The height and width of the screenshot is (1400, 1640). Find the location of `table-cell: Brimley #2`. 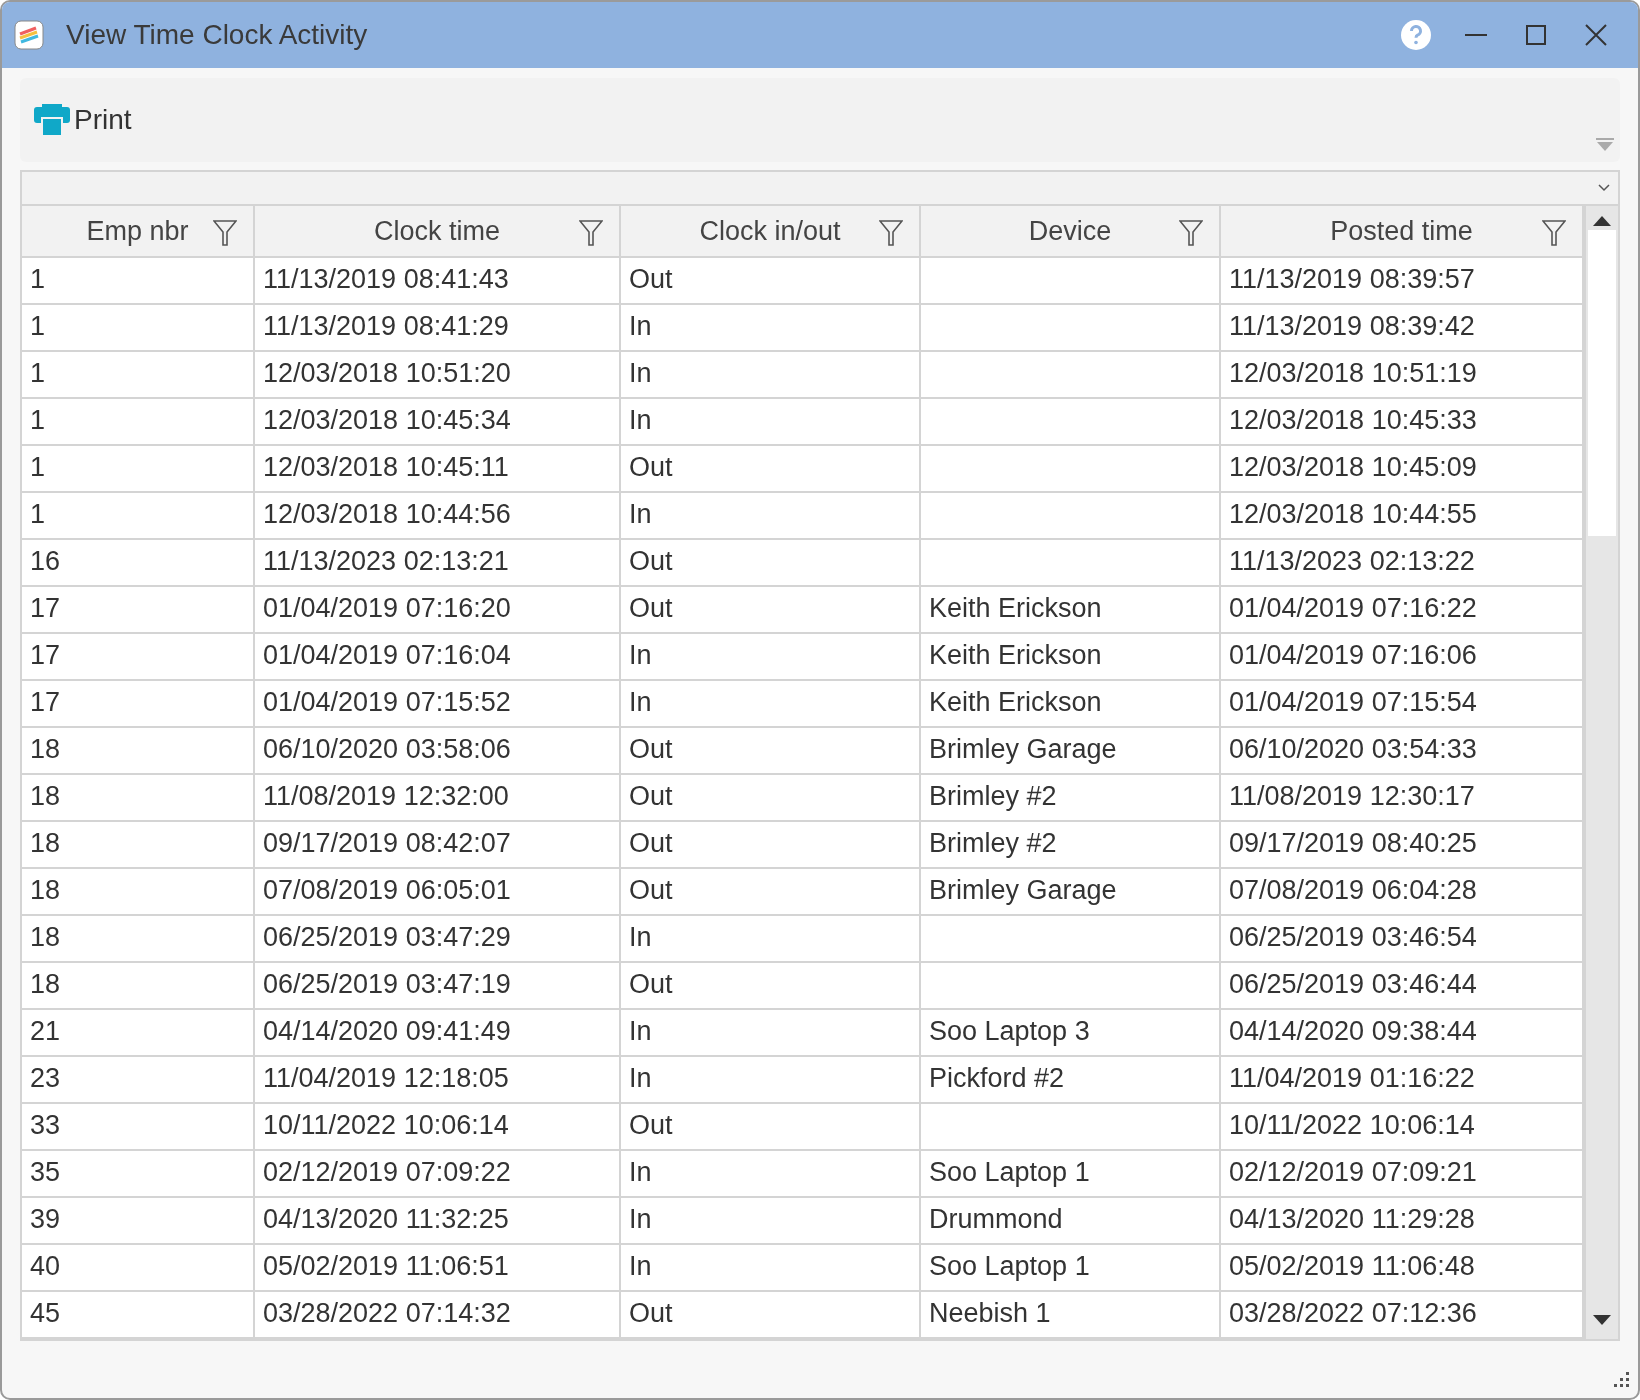

table-cell: Brimley #2 is located at coordinates (1071, 798).